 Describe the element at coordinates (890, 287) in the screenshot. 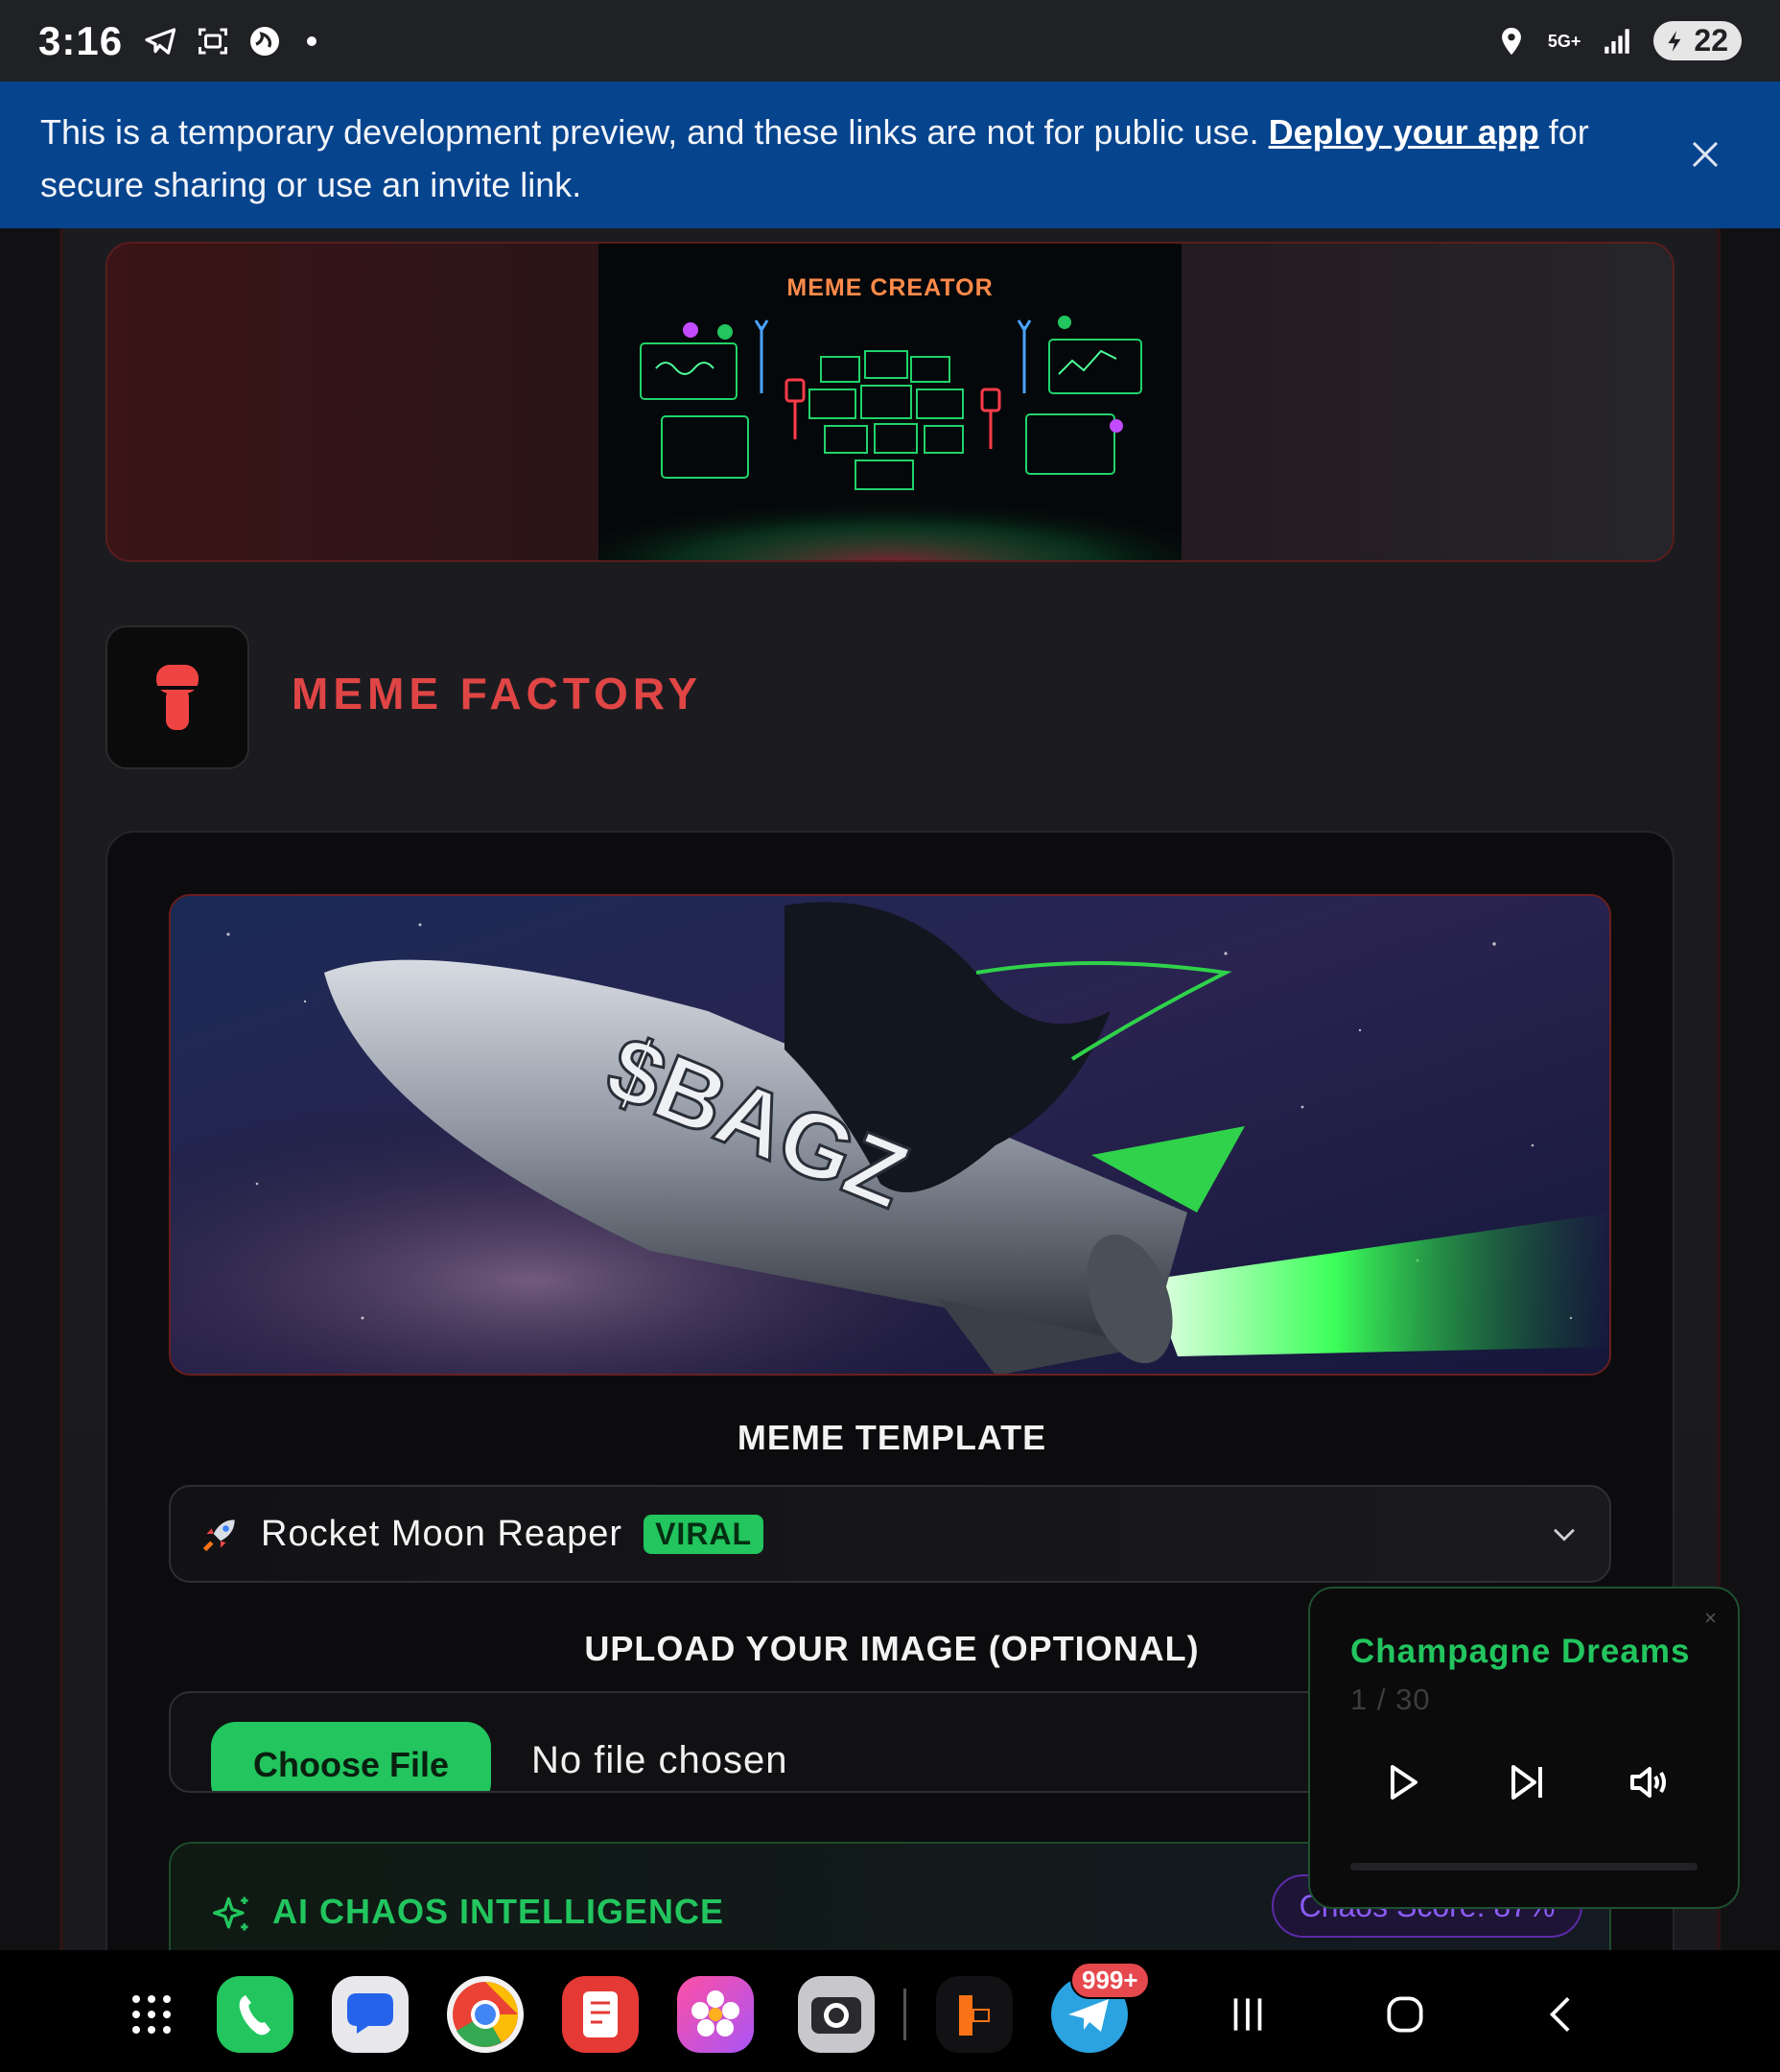

I see `hero-title: MEME CREATOR` at that location.